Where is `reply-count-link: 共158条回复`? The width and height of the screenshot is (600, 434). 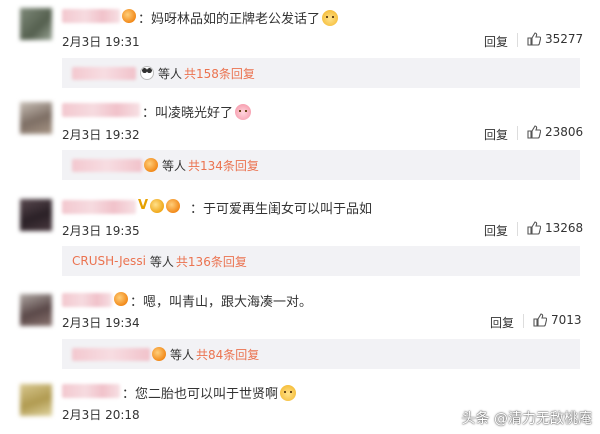 reply-count-link: 共158条回复 is located at coordinates (219, 73).